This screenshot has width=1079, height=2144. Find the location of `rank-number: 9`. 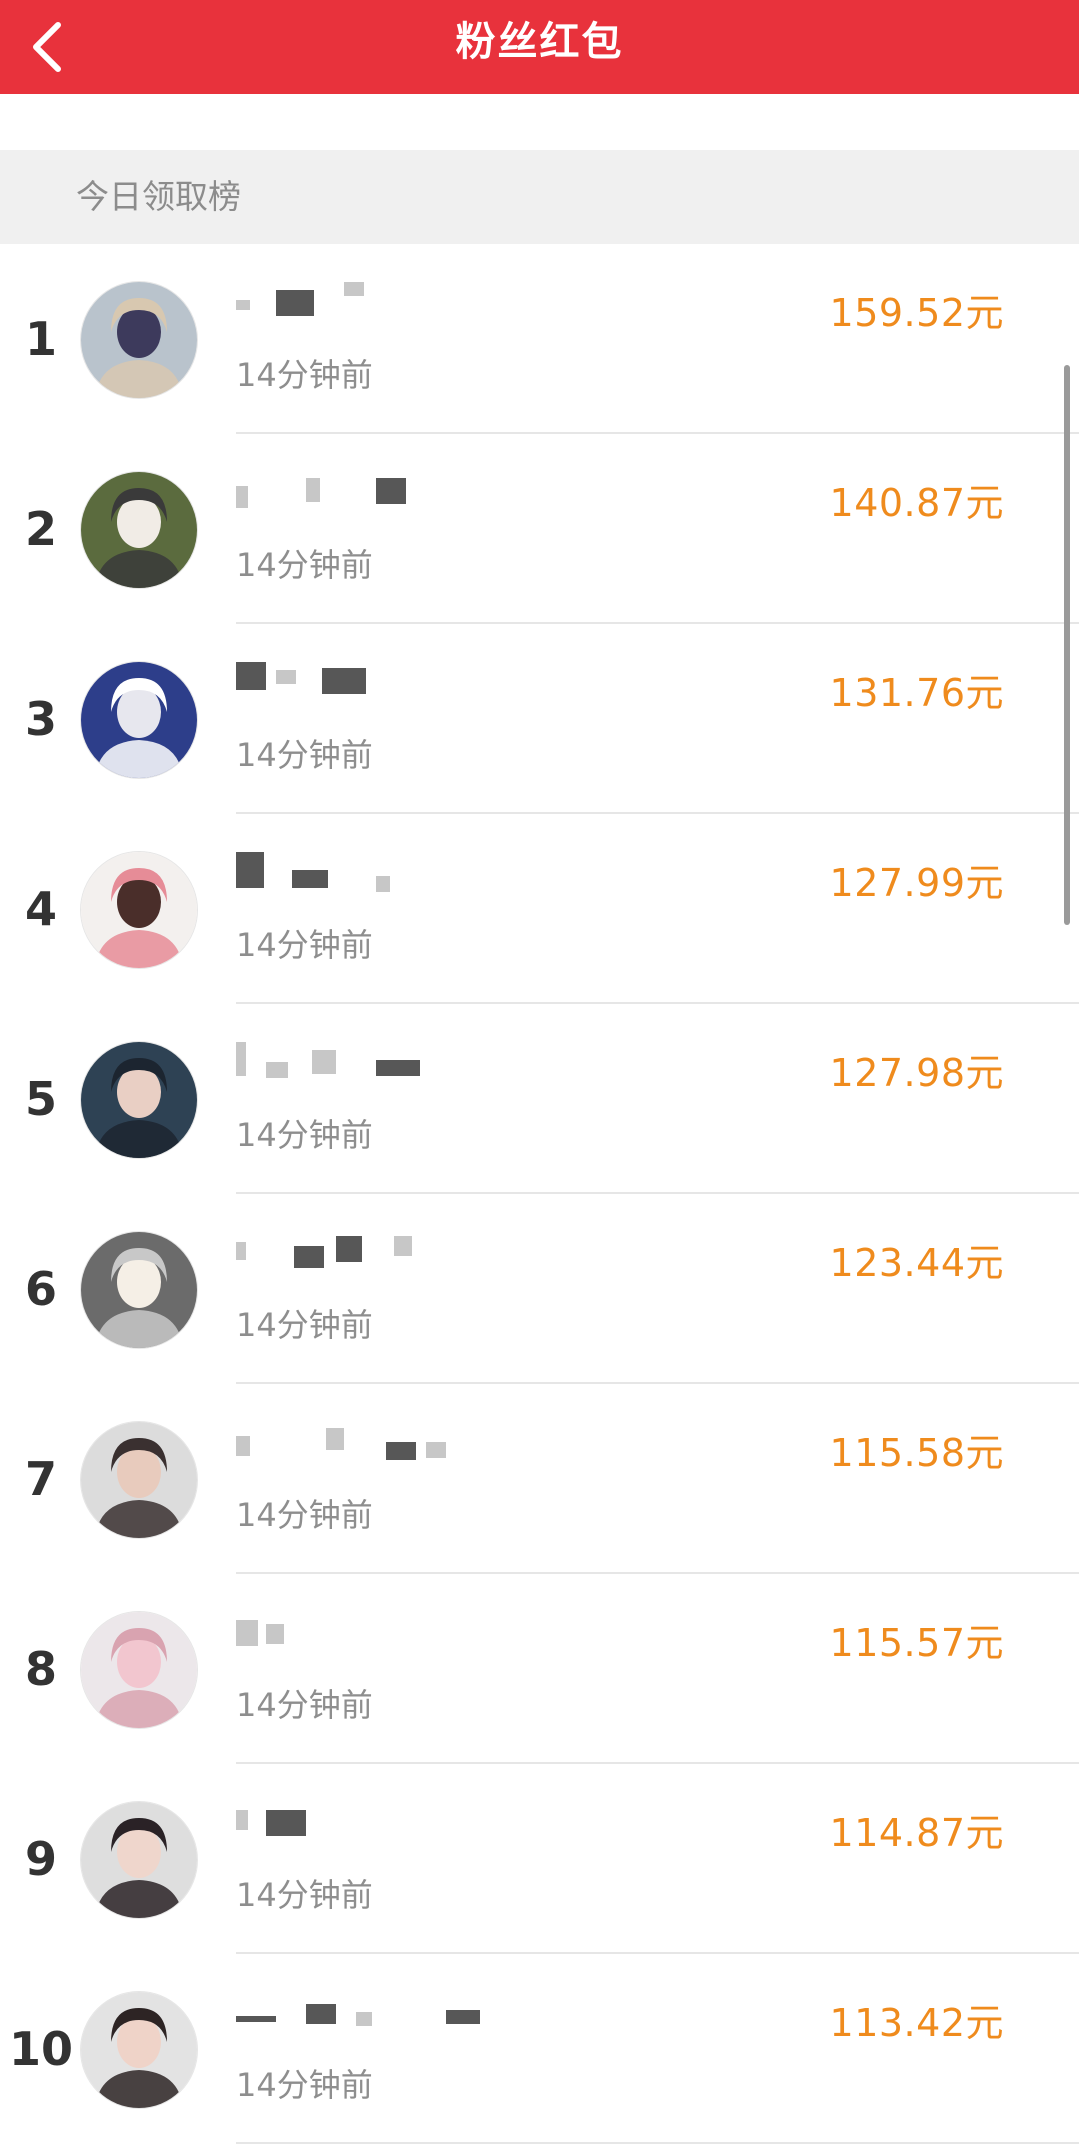

rank-number: 9 is located at coordinates (40, 1859).